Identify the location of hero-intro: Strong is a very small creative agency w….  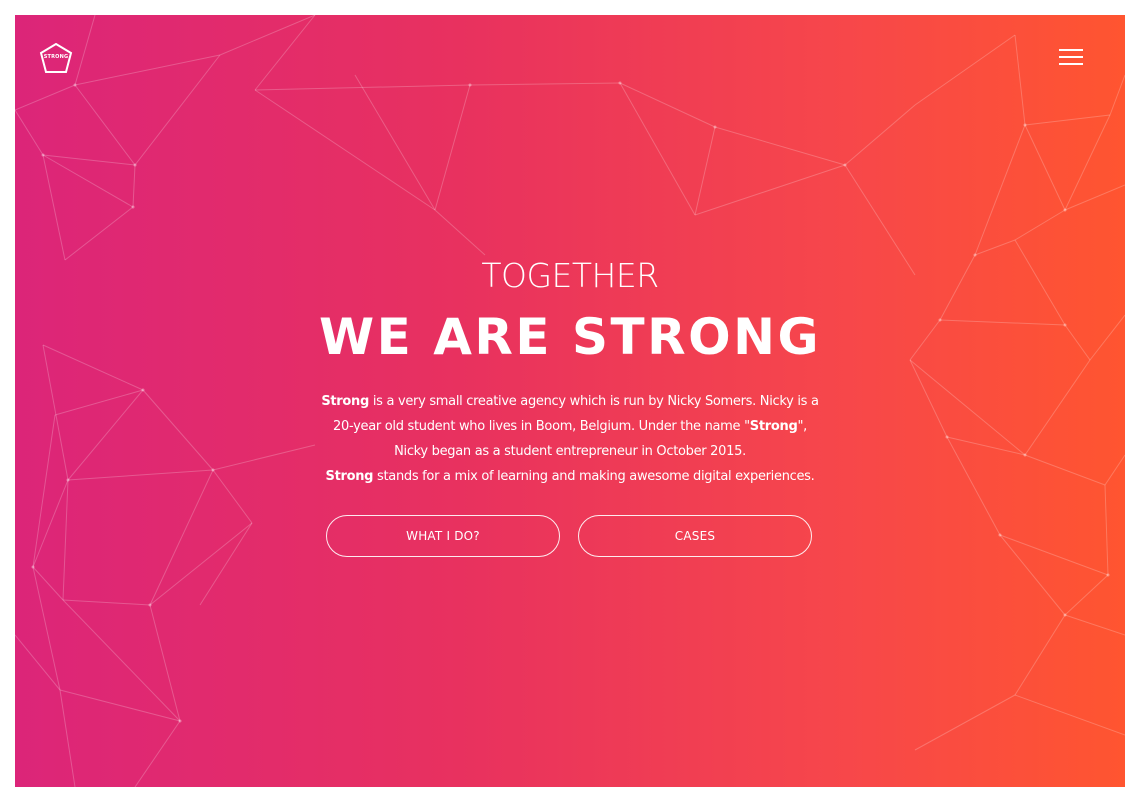
(570, 439).